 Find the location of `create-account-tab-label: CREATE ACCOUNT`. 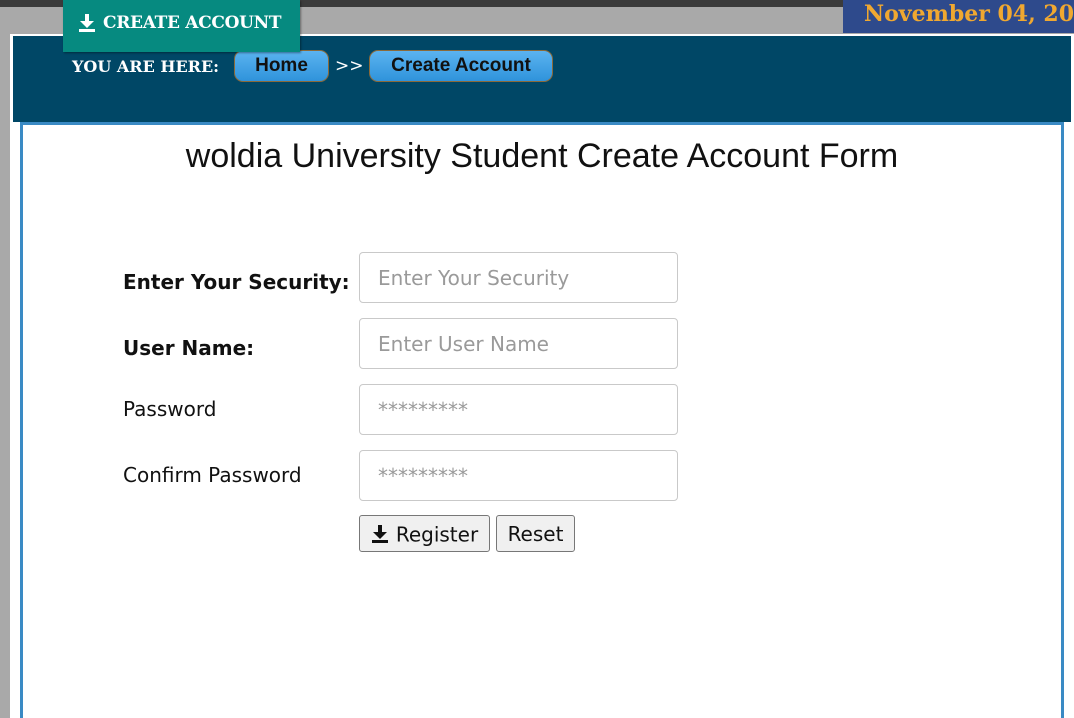

create-account-tab-label: CREATE ACCOUNT is located at coordinates (192, 23).